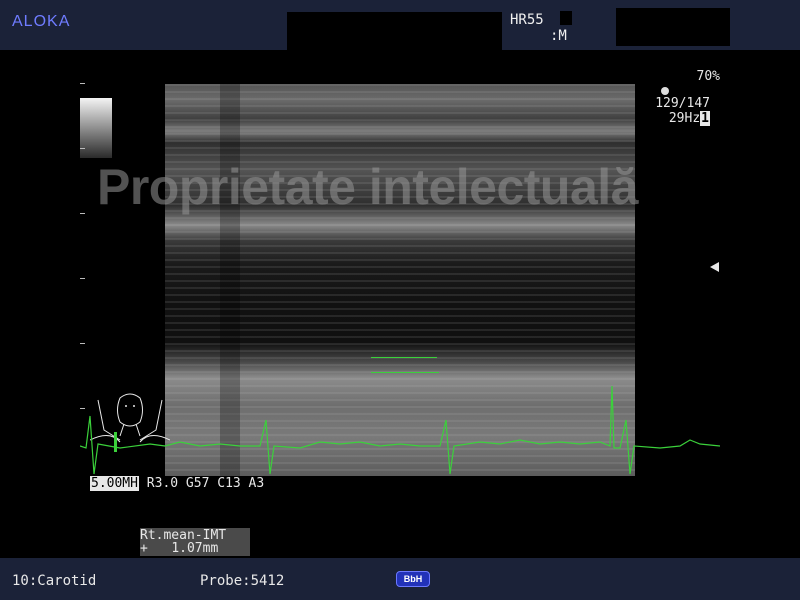 This screenshot has height=600, width=800. What do you see at coordinates (242, 581) in the screenshot?
I see `probe-label: Probe:5412` at bounding box center [242, 581].